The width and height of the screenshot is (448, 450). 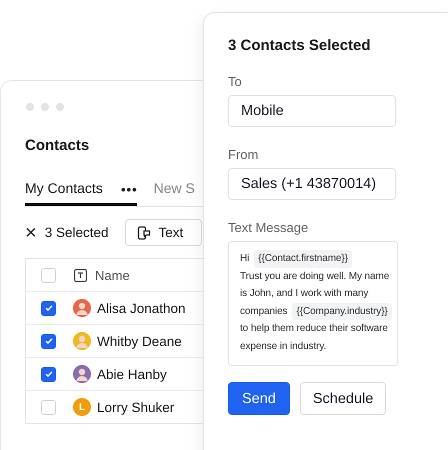 What do you see at coordinates (235, 81) in the screenshot?
I see `field-label: To` at bounding box center [235, 81].